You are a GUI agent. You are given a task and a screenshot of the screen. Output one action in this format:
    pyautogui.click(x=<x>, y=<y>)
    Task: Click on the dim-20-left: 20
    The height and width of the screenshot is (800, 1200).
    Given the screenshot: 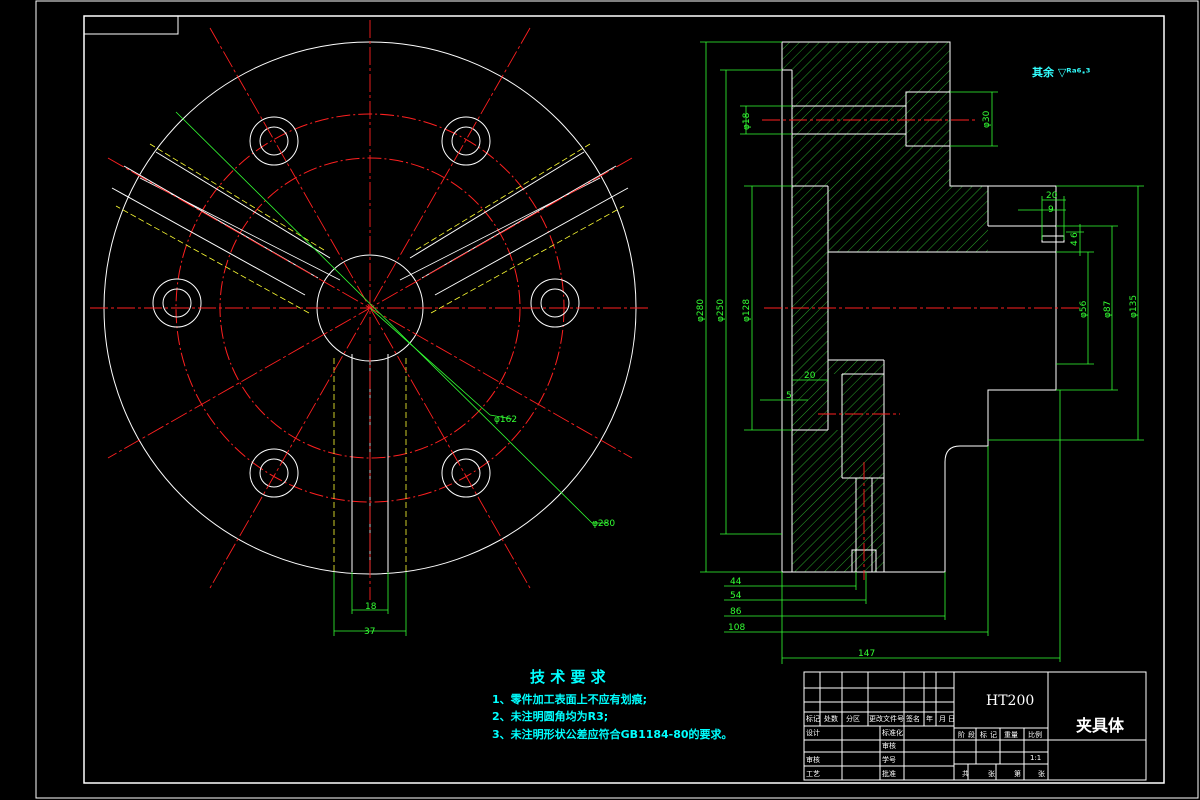 What is the action you would take?
    pyautogui.click(x=810, y=376)
    